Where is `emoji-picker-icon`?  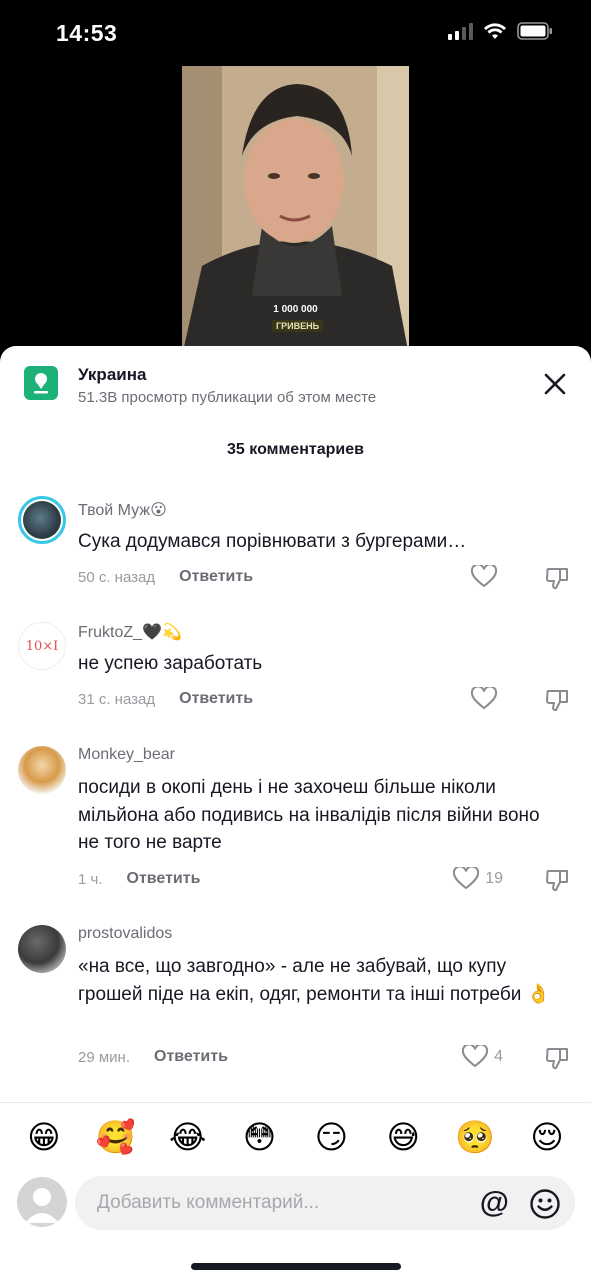 emoji-picker-icon is located at coordinates (545, 1204).